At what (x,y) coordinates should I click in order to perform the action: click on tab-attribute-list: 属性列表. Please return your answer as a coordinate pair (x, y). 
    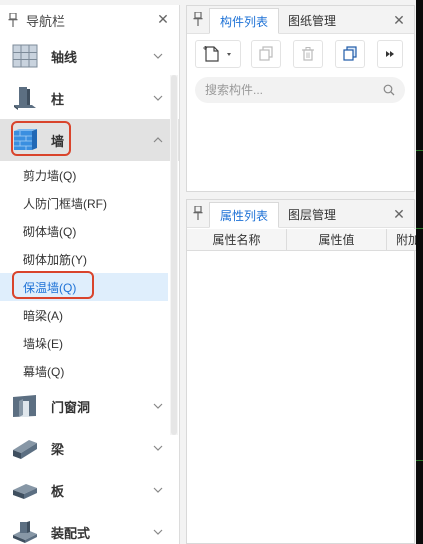
    Looking at the image, I should click on (244, 215).